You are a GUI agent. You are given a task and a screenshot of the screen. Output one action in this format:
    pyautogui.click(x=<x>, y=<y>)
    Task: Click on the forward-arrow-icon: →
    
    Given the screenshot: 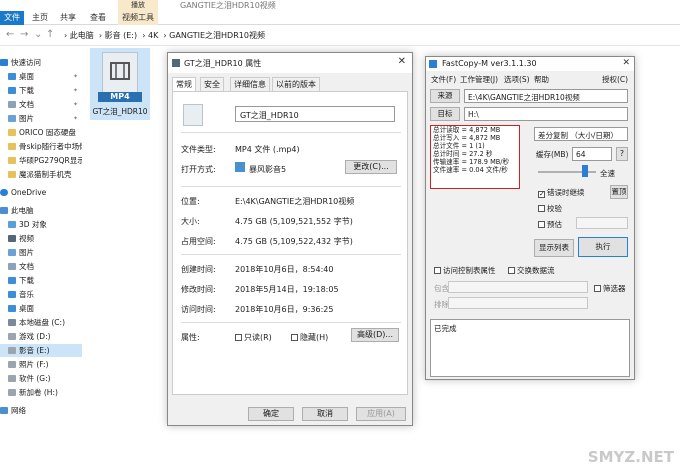 What is the action you would take?
    pyautogui.click(x=24, y=34)
    